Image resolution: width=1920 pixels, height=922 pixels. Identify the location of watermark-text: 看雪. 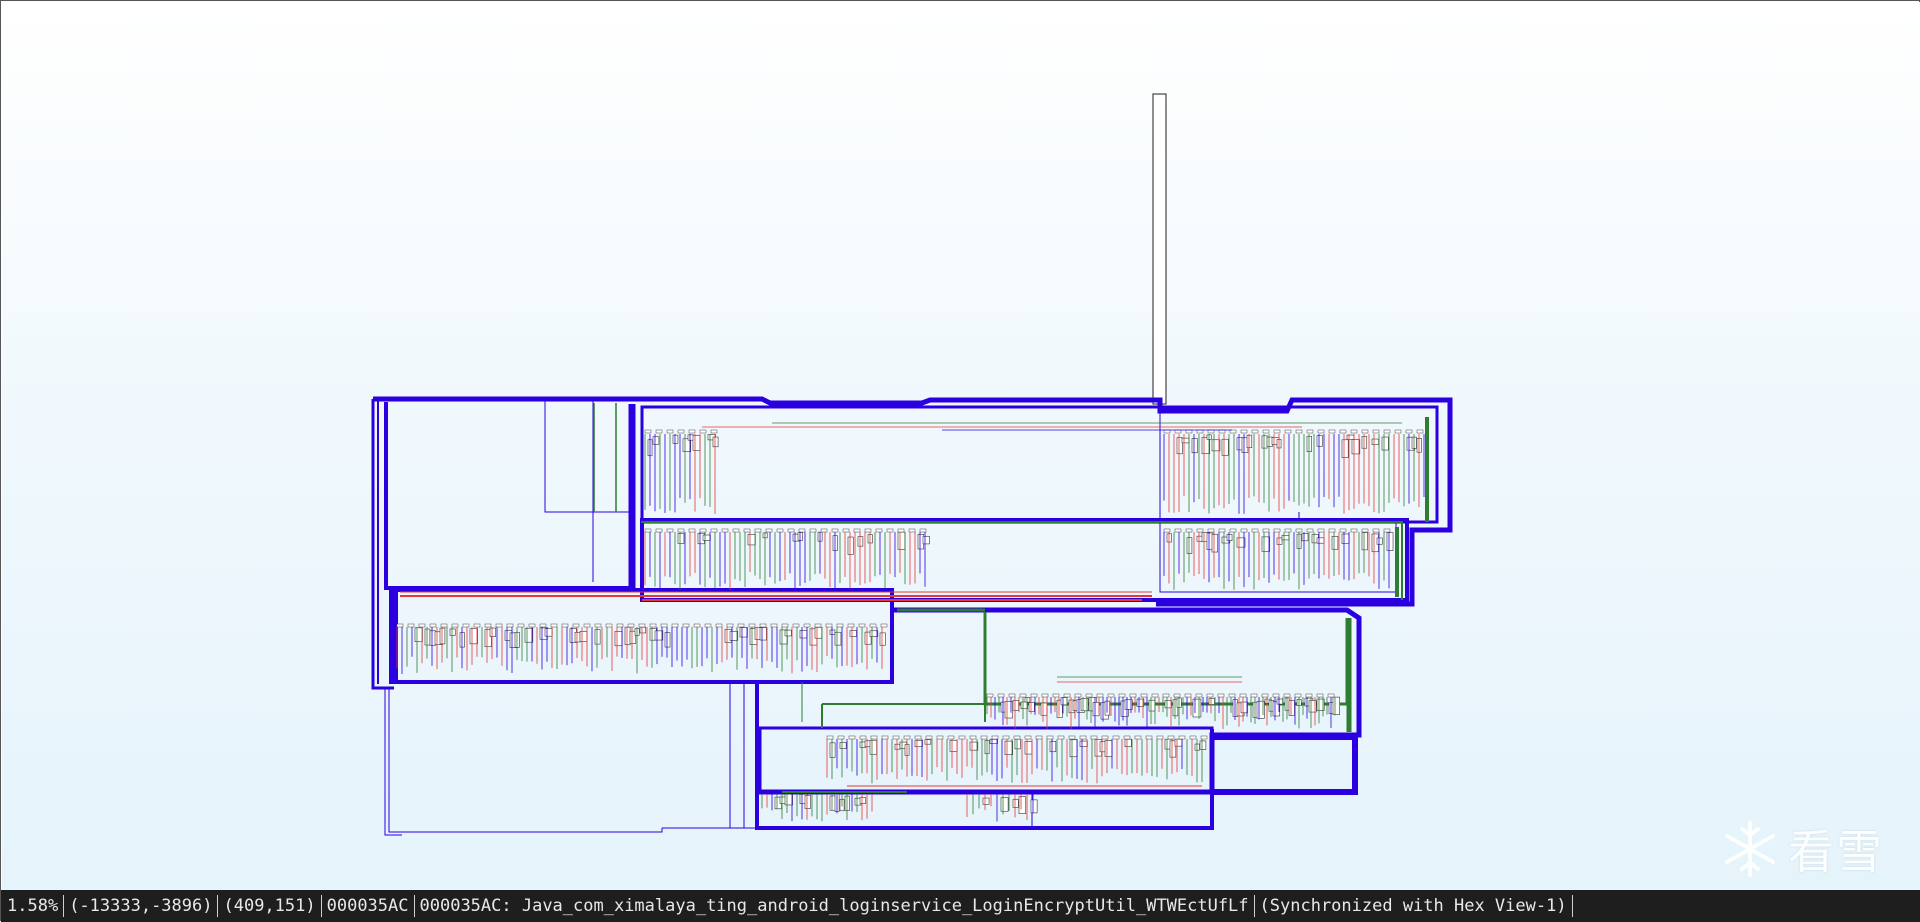
(1836, 852).